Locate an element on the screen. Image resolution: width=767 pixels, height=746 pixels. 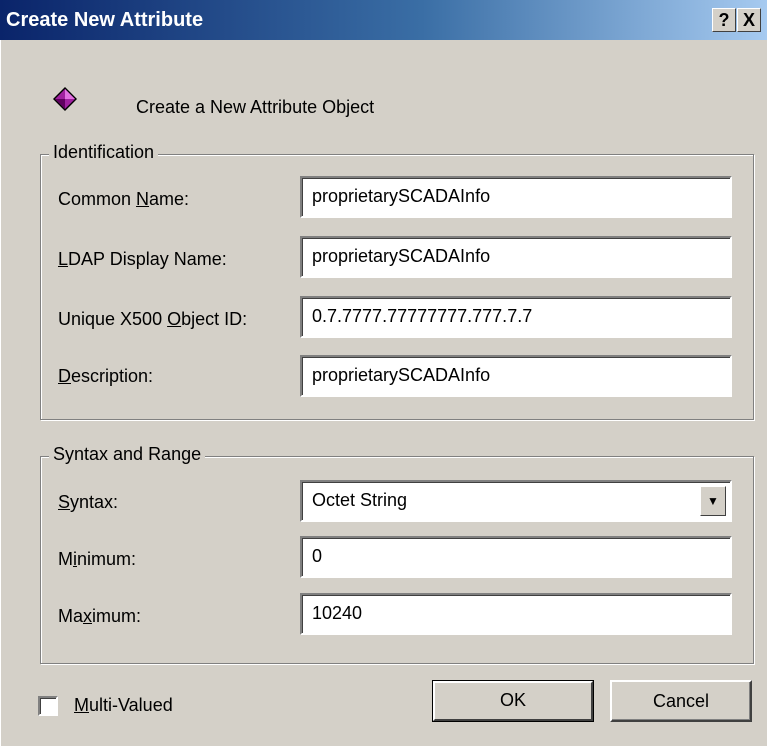
ldap-display-name-field: proprietarySCADAInfo is located at coordinates (516, 257).